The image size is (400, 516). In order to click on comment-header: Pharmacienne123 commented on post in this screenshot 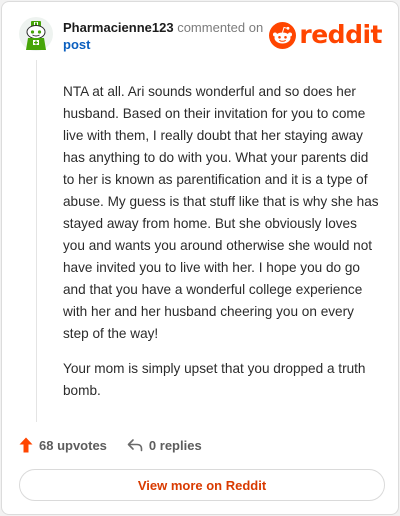, I will do `click(168, 36)`.